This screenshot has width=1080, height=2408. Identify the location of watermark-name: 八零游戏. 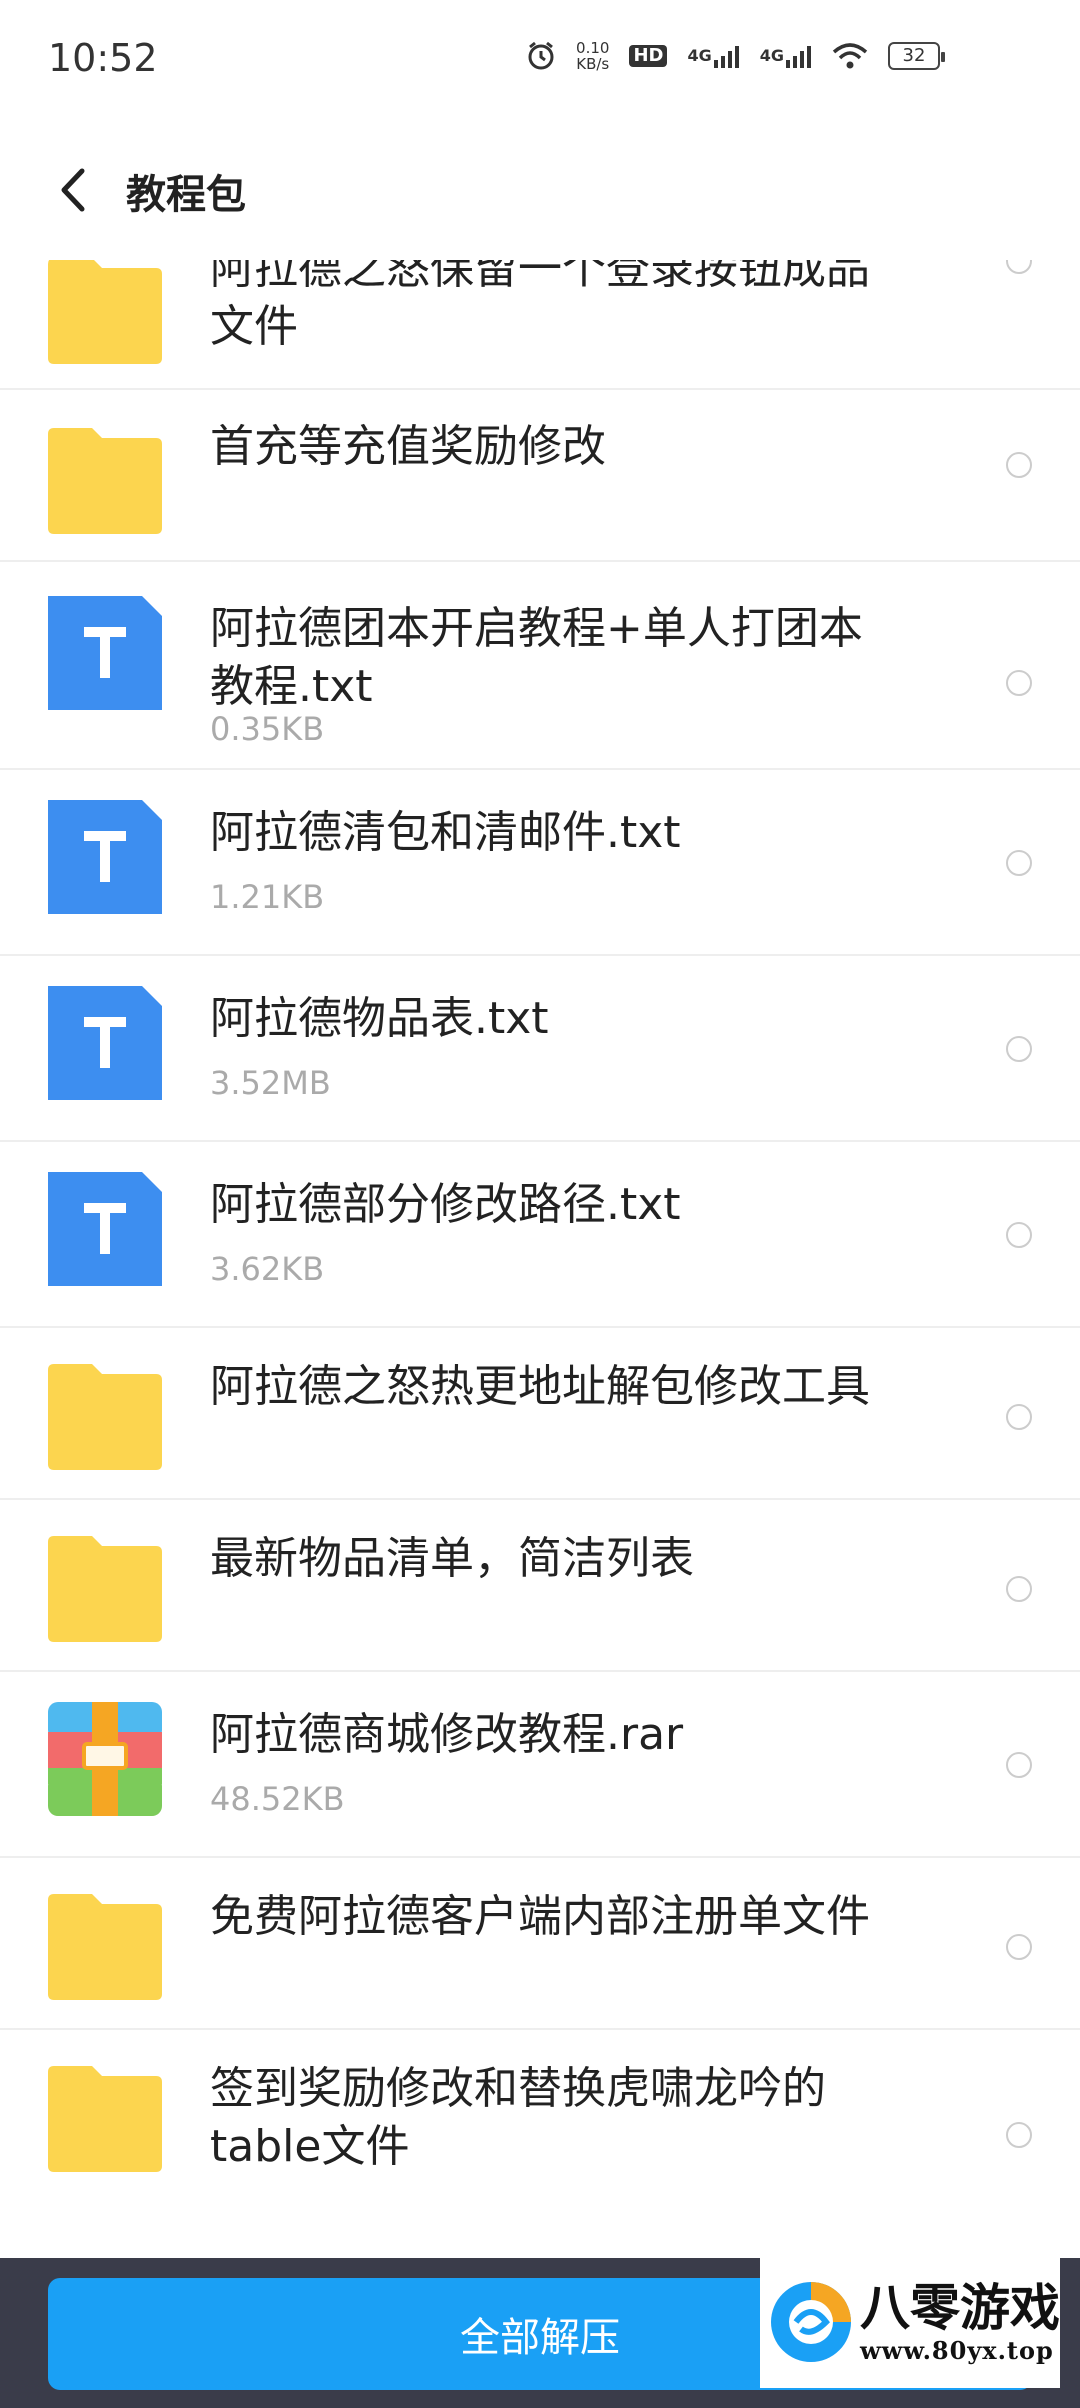
(960, 2307).